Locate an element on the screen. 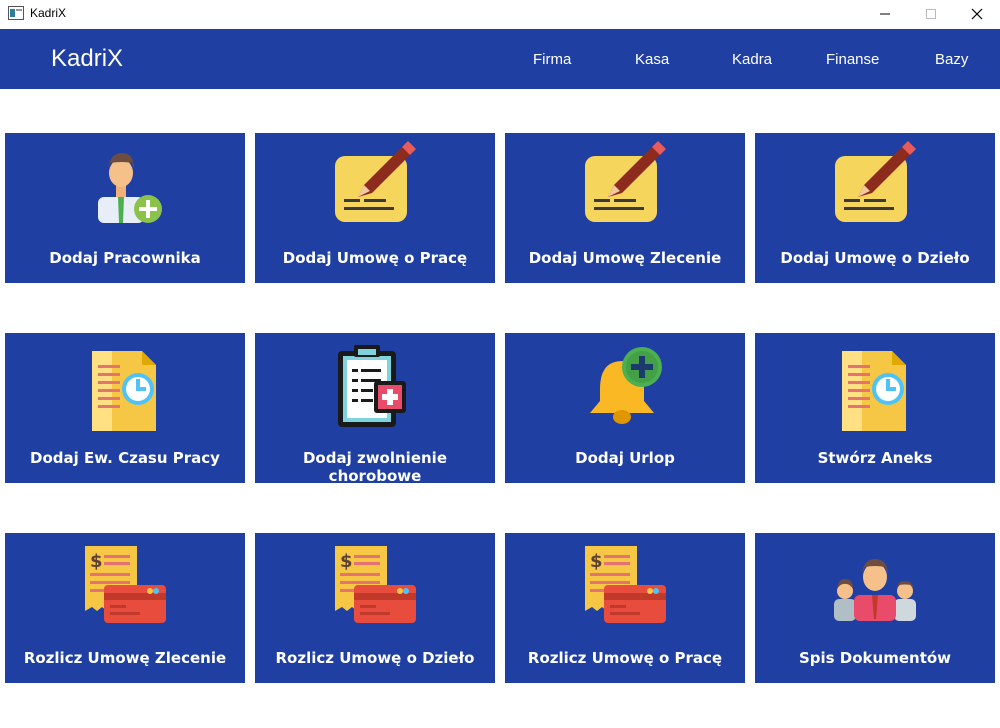 The width and height of the screenshot is (1000, 728). tile-settle-commission-contract: $ Rozlicz Umowę Zlecenie is located at coordinates (125, 608).